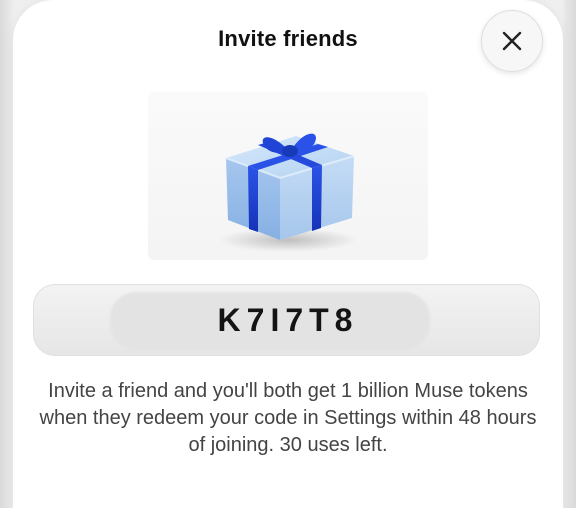 Image resolution: width=576 pixels, height=508 pixels. I want to click on close-icon, so click(512, 41).